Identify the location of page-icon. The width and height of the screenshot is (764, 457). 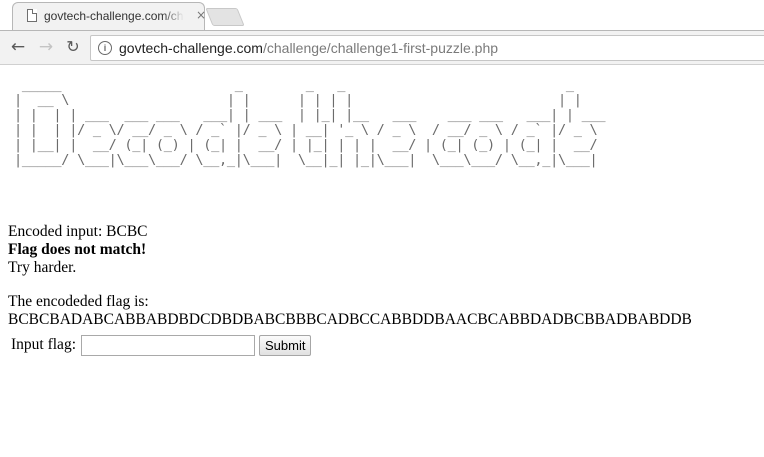
(32, 15).